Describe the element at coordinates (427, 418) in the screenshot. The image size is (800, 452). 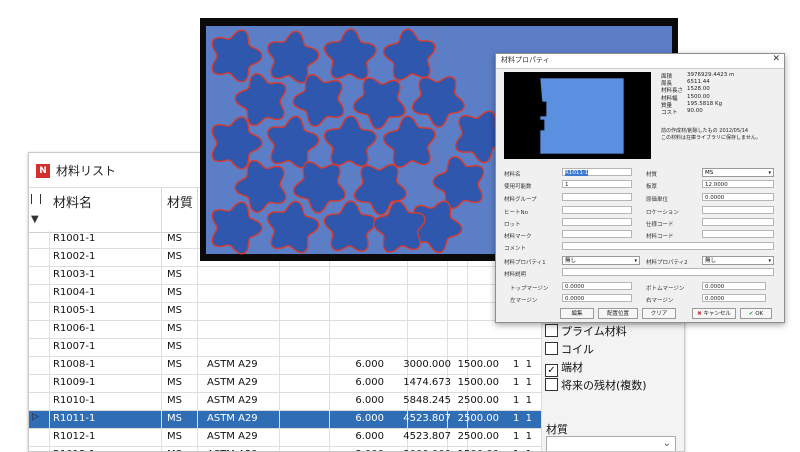
I see `cell-length: 4523.807` at that location.